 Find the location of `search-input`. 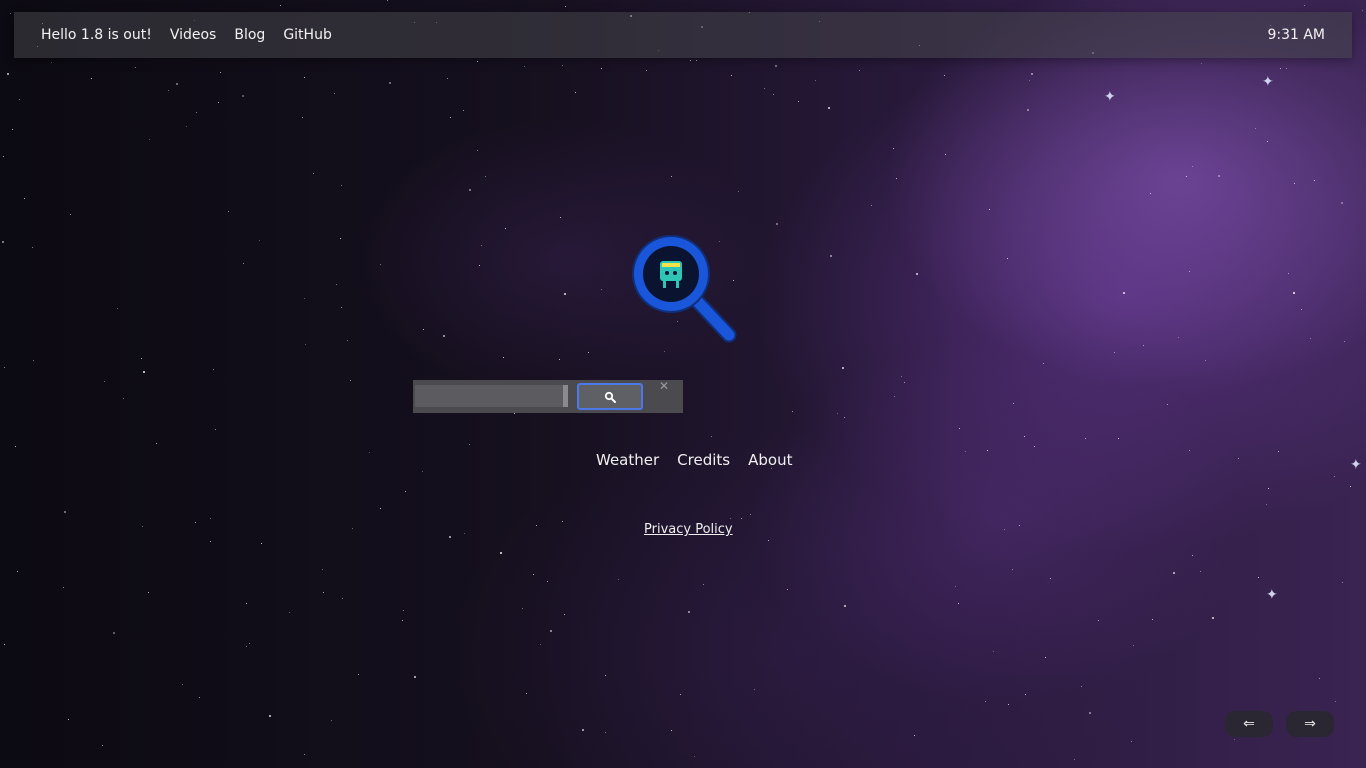

search-input is located at coordinates (489, 396).